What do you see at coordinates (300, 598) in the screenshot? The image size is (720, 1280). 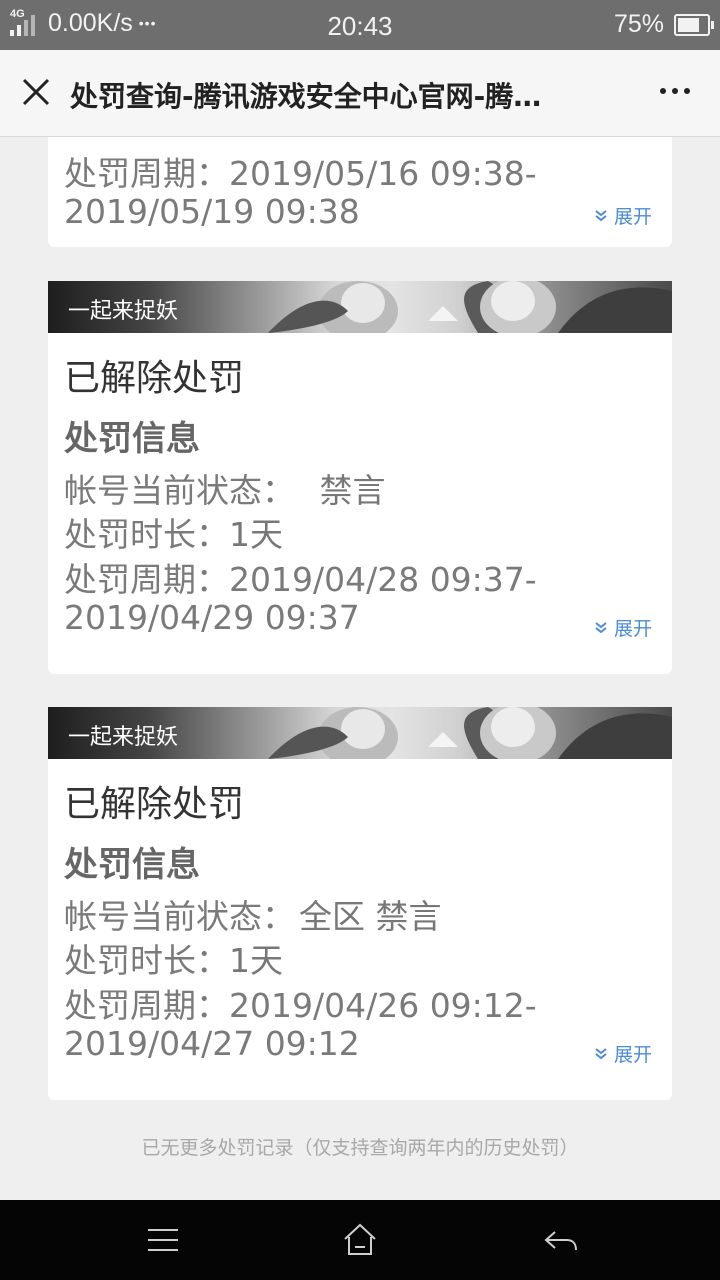 I see `penalty-period: 处罚周期：2019/04/28 09:37- 2019/04/29 09:37` at bounding box center [300, 598].